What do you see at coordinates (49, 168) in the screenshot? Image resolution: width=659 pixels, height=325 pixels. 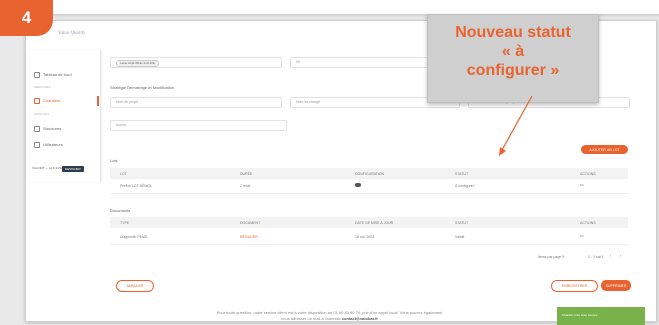 I see `sidebar-user-label: VALORIT — ALK EVERS` at bounding box center [49, 168].